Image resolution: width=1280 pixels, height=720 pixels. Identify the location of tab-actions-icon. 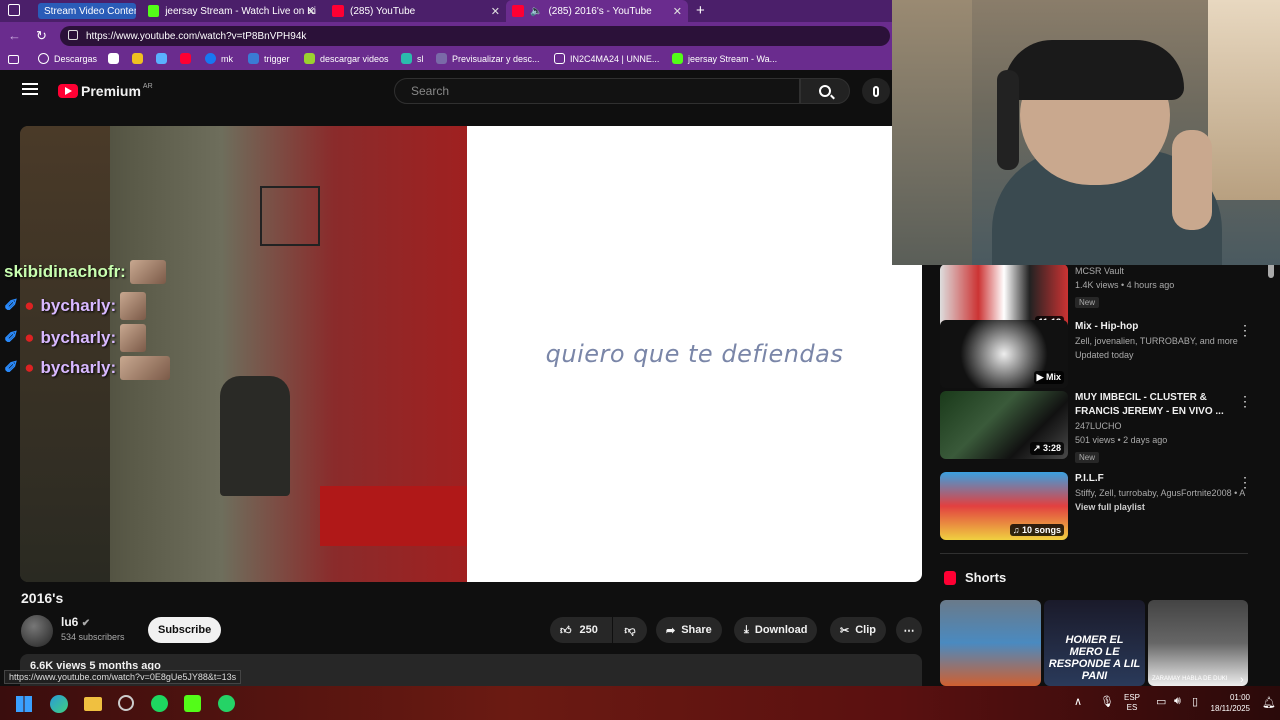
(14, 10).